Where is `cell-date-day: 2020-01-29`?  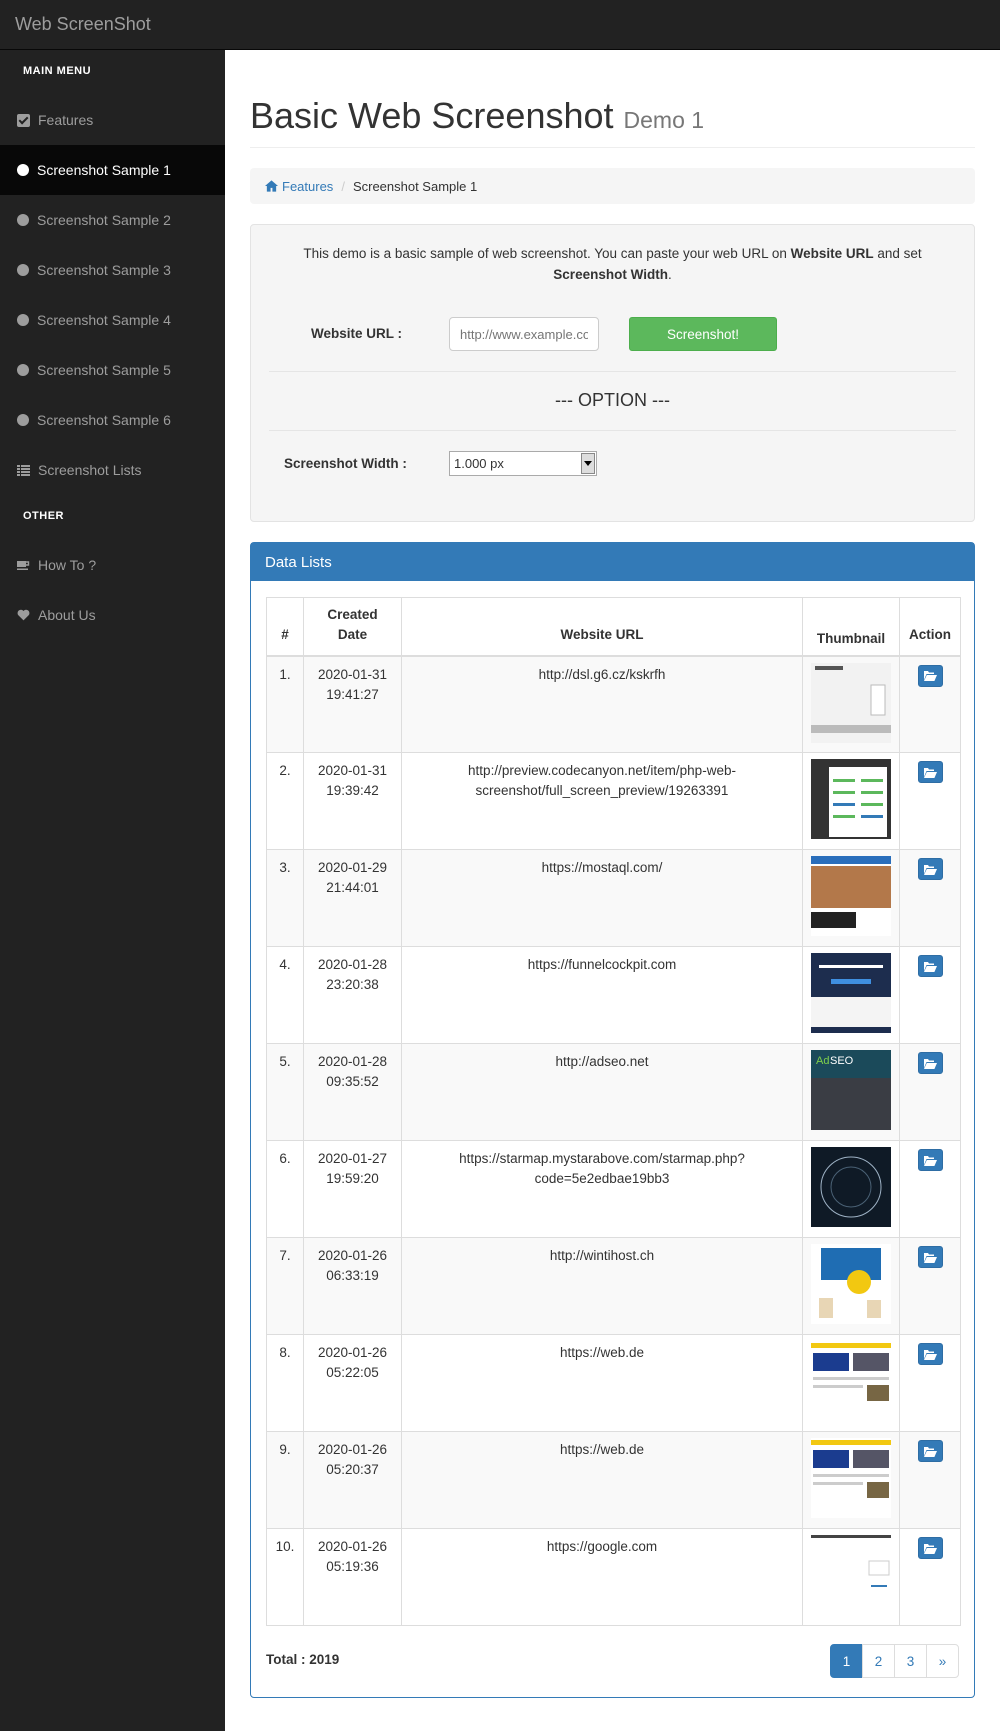 cell-date-day: 2020-01-29 is located at coordinates (352, 867).